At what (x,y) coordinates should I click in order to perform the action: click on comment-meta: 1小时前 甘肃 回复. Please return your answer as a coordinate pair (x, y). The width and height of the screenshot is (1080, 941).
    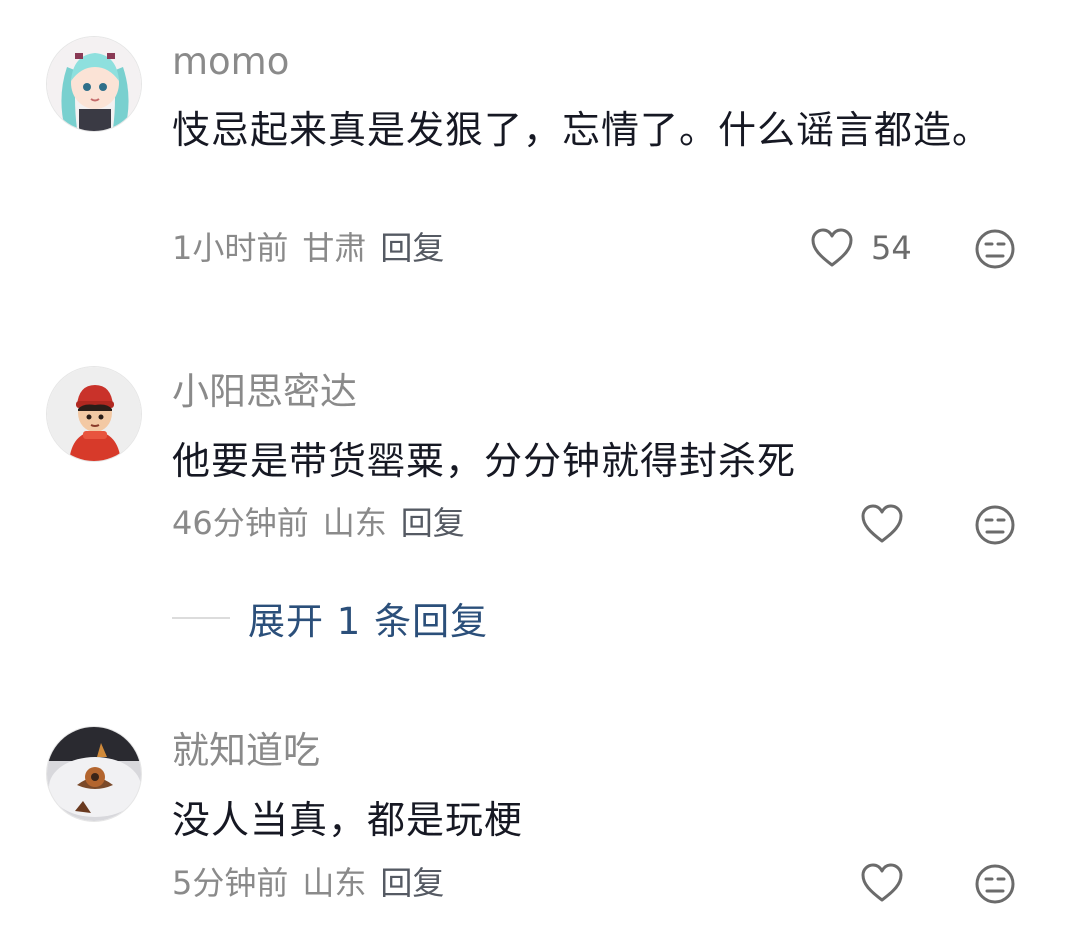
    Looking at the image, I should click on (315, 248).